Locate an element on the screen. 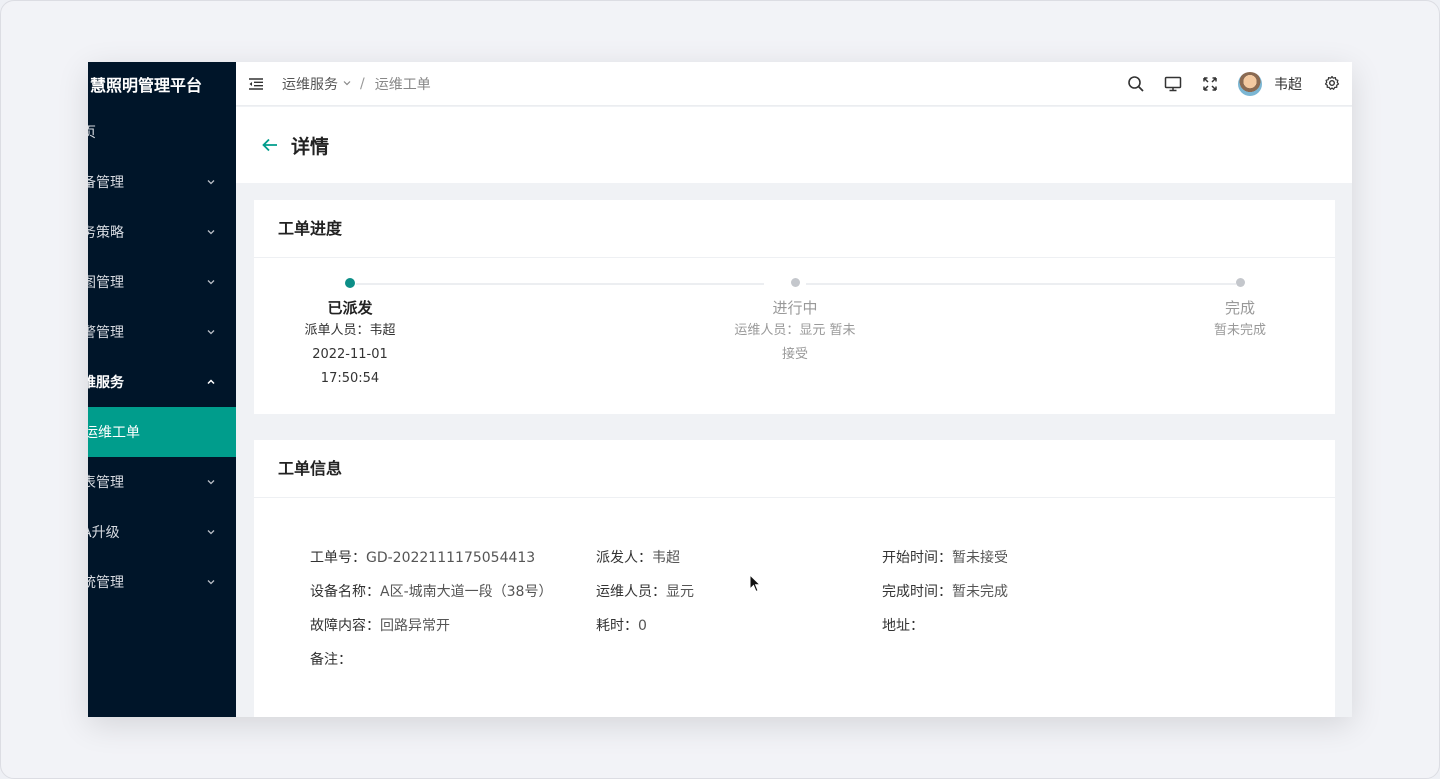 This screenshot has width=1440, height=779. info-row: 故障内容：回路异常开 耗时：0 地址： is located at coordinates (760, 632).